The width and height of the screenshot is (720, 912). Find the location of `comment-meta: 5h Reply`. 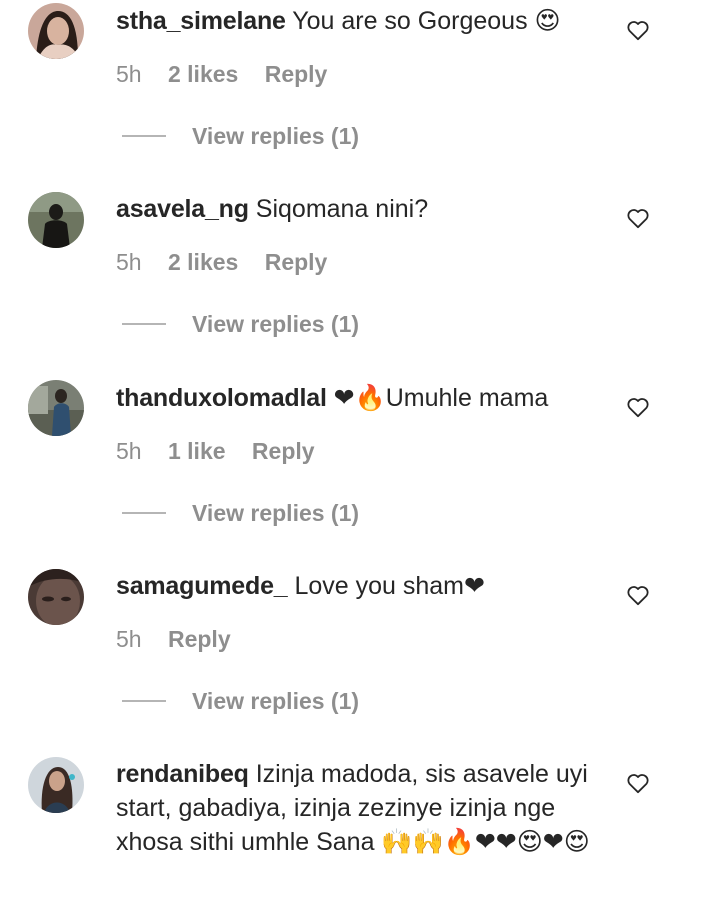

comment-meta: 5h Reply is located at coordinates (173, 639).